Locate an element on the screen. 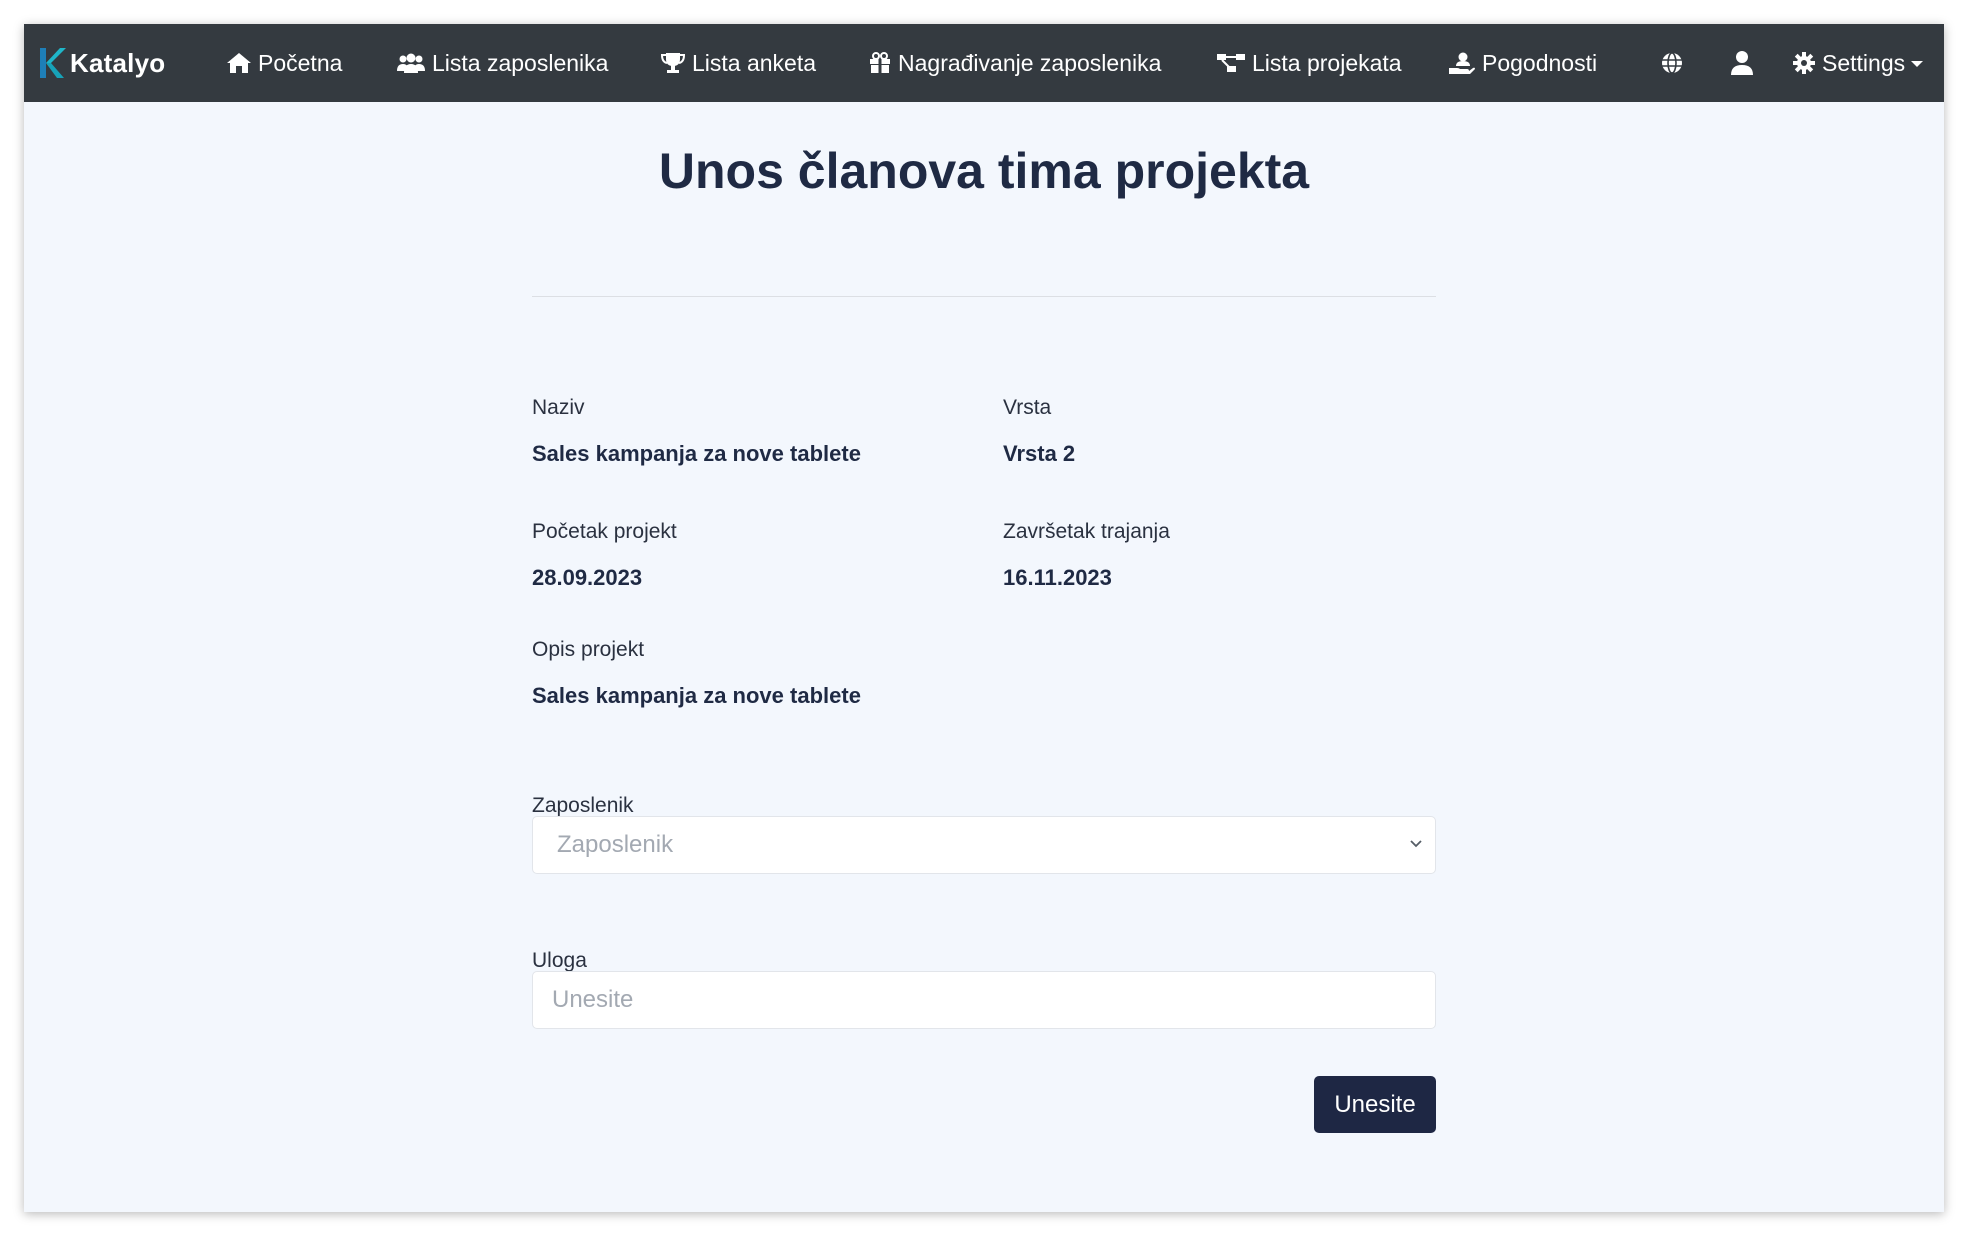 The image size is (1968, 1236). uloga-input is located at coordinates (984, 1000).